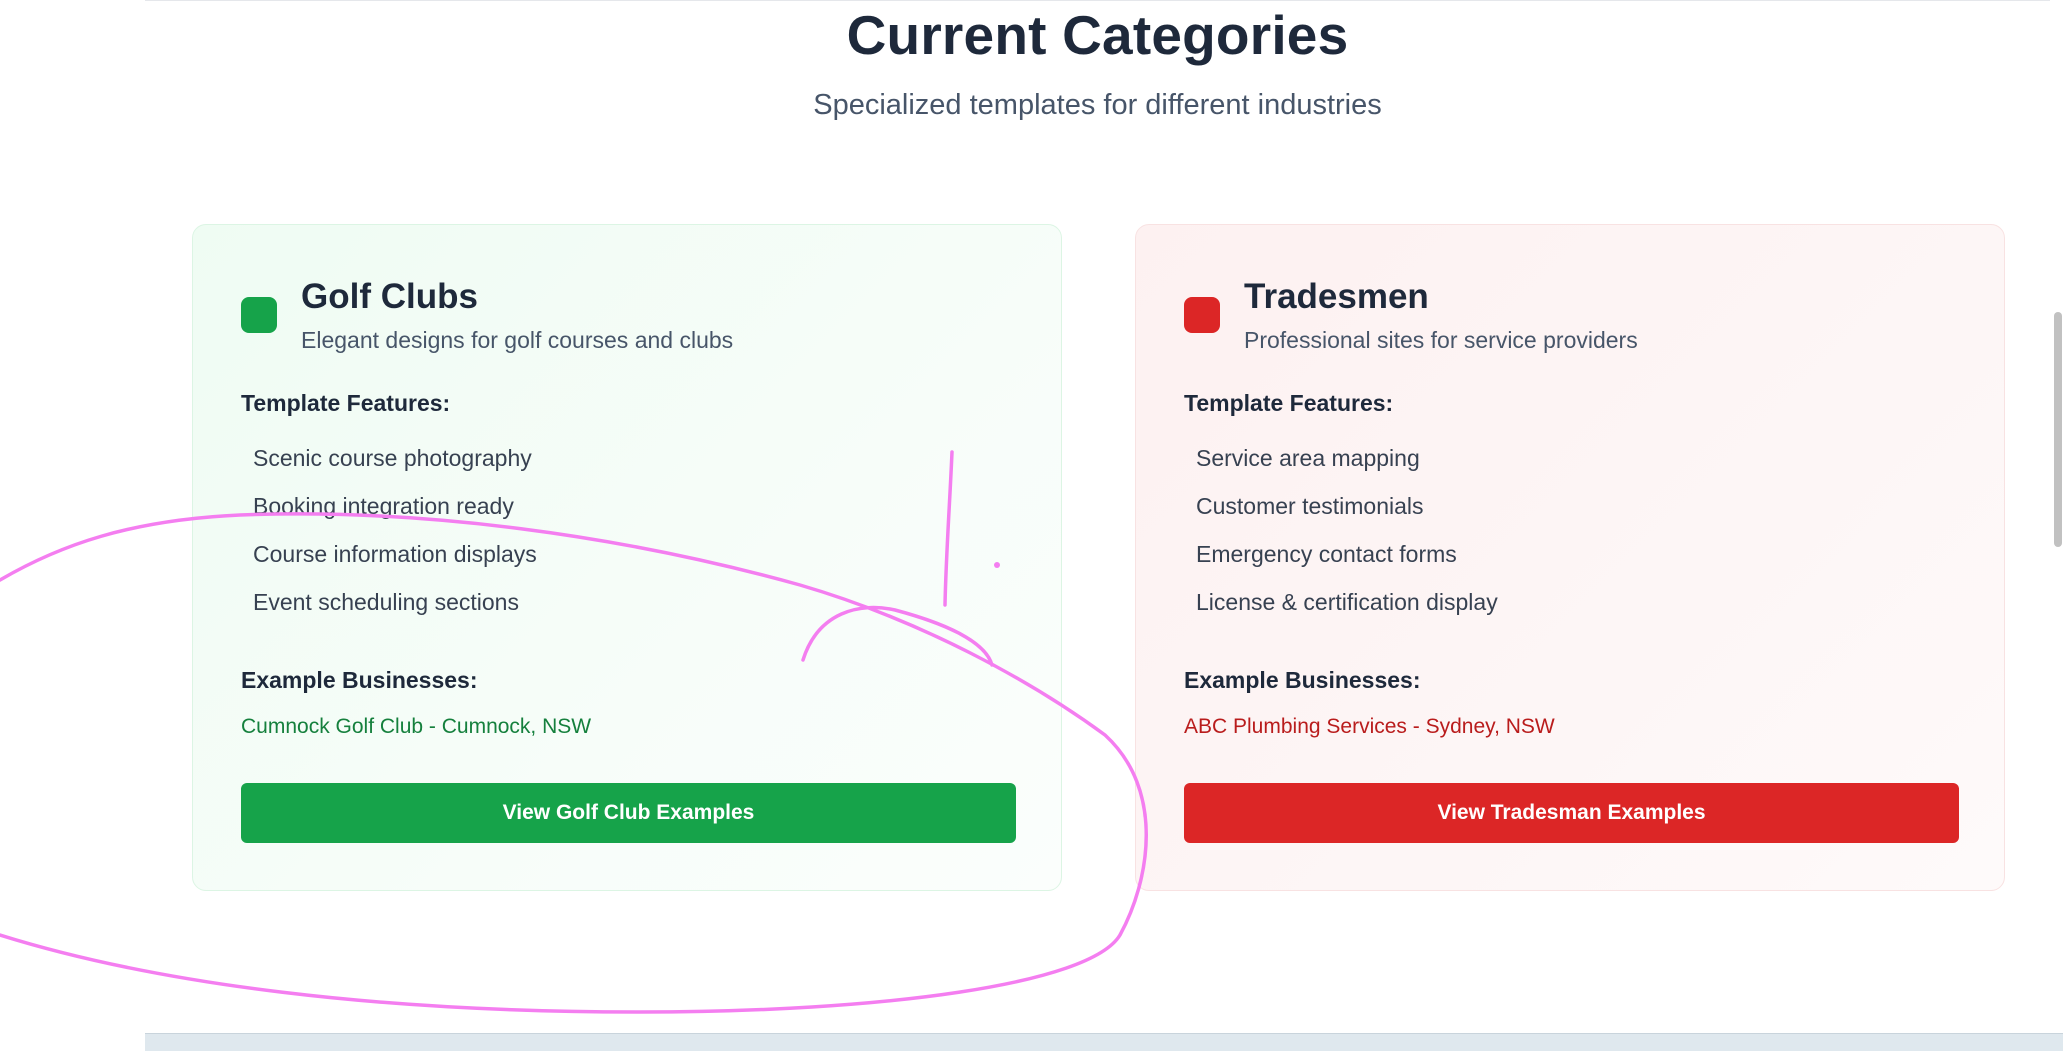  I want to click on list-item: License & certification display, so click(1347, 602).